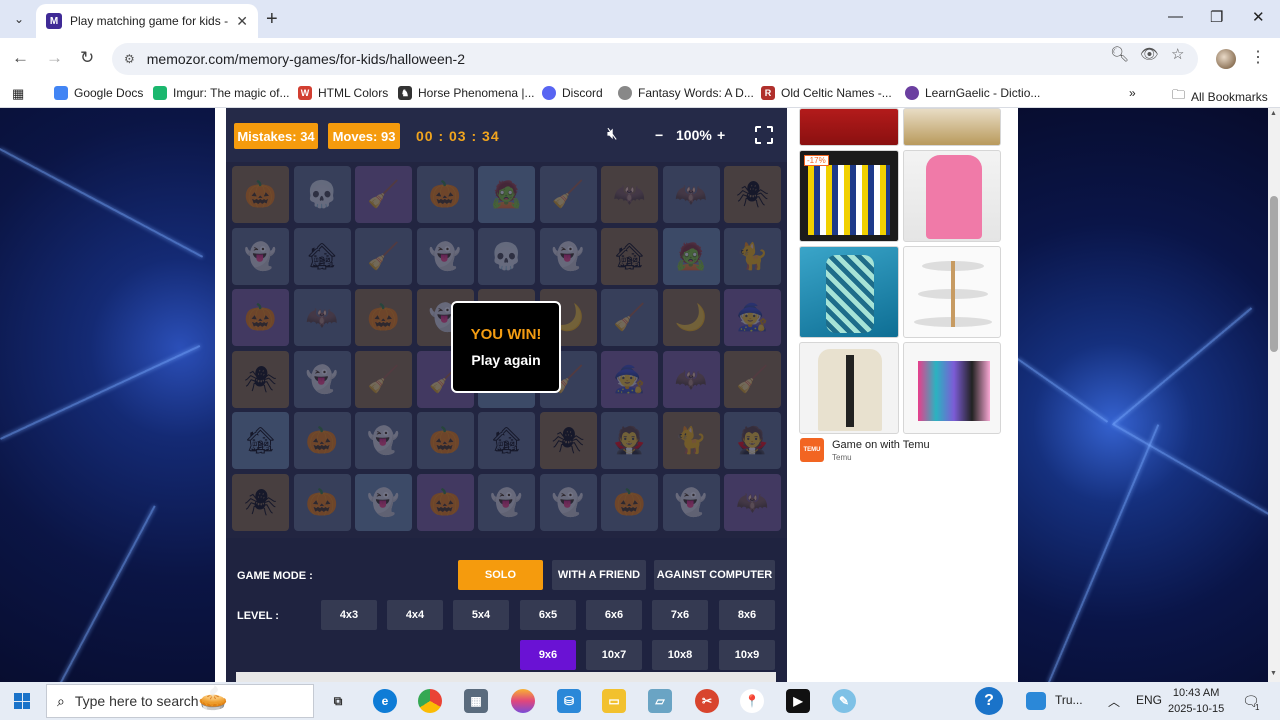 The height and width of the screenshot is (720, 1280). I want to click on level-4x4-button: 4x4, so click(415, 615).